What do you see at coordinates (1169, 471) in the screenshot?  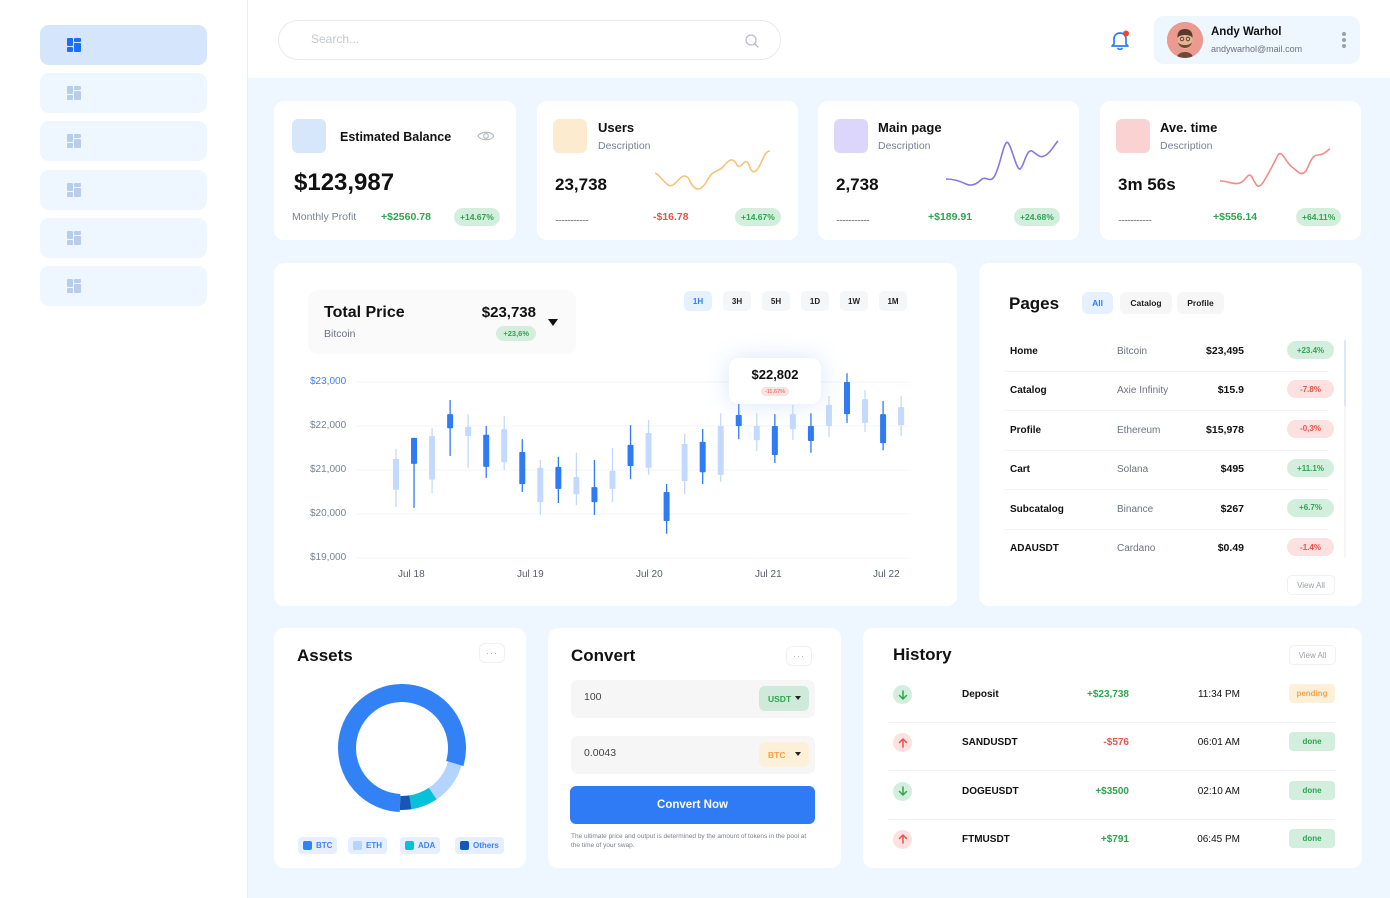 I see `pages-row: Cart Solana $495 +11.1%` at bounding box center [1169, 471].